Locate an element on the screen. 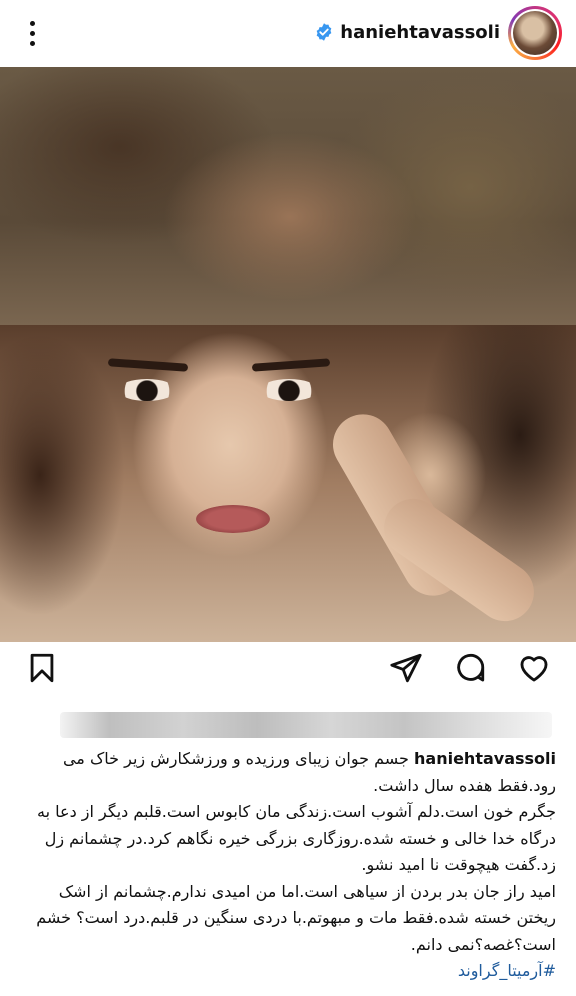 The image size is (576, 996). post-header: haniehtavassoli is located at coordinates (288, 33).